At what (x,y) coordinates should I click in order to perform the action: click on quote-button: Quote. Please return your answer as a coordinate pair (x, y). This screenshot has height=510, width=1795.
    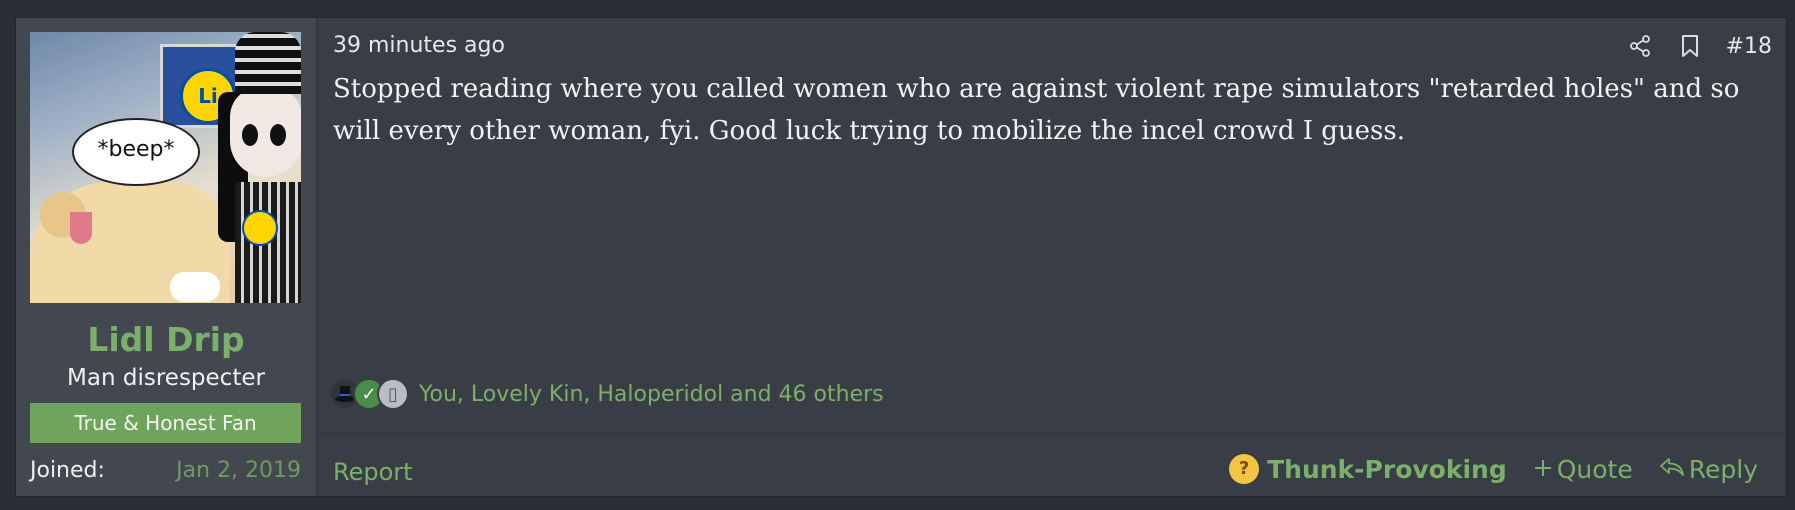
    Looking at the image, I should click on (1583, 469).